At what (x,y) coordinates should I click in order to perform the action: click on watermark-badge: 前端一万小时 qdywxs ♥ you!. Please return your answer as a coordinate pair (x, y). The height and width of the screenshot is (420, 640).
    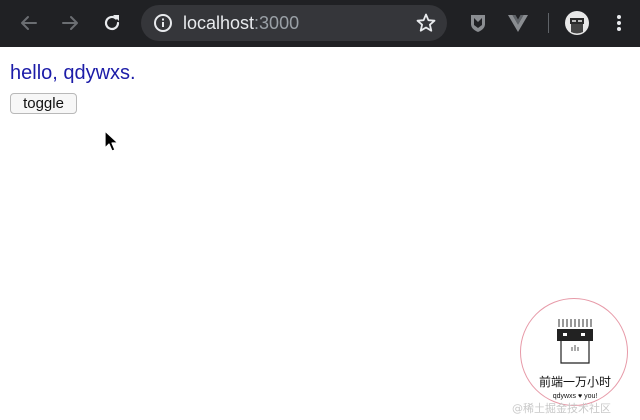
    Looking at the image, I should click on (574, 352).